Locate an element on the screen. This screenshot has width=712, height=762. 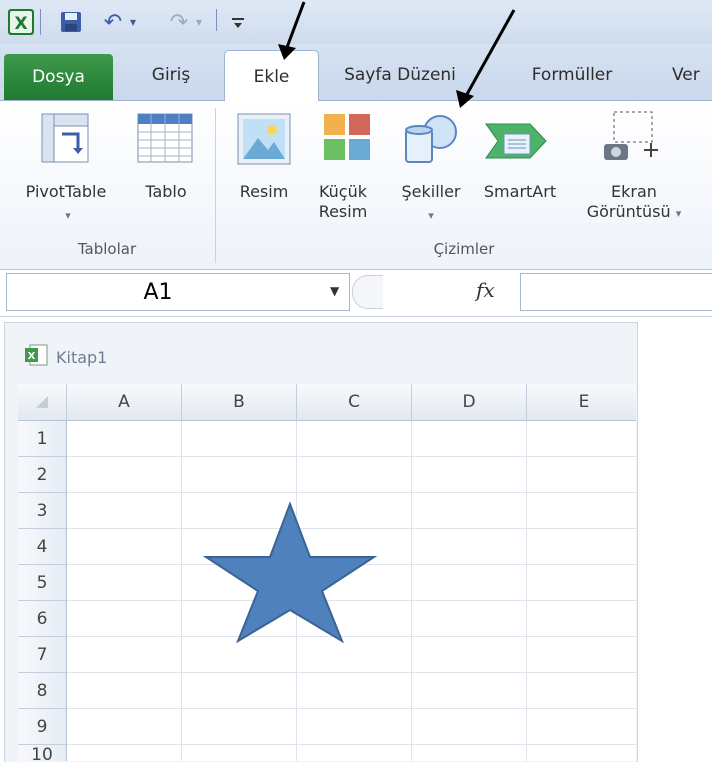
workbook-excel-icon: X is located at coordinates (36, 357).